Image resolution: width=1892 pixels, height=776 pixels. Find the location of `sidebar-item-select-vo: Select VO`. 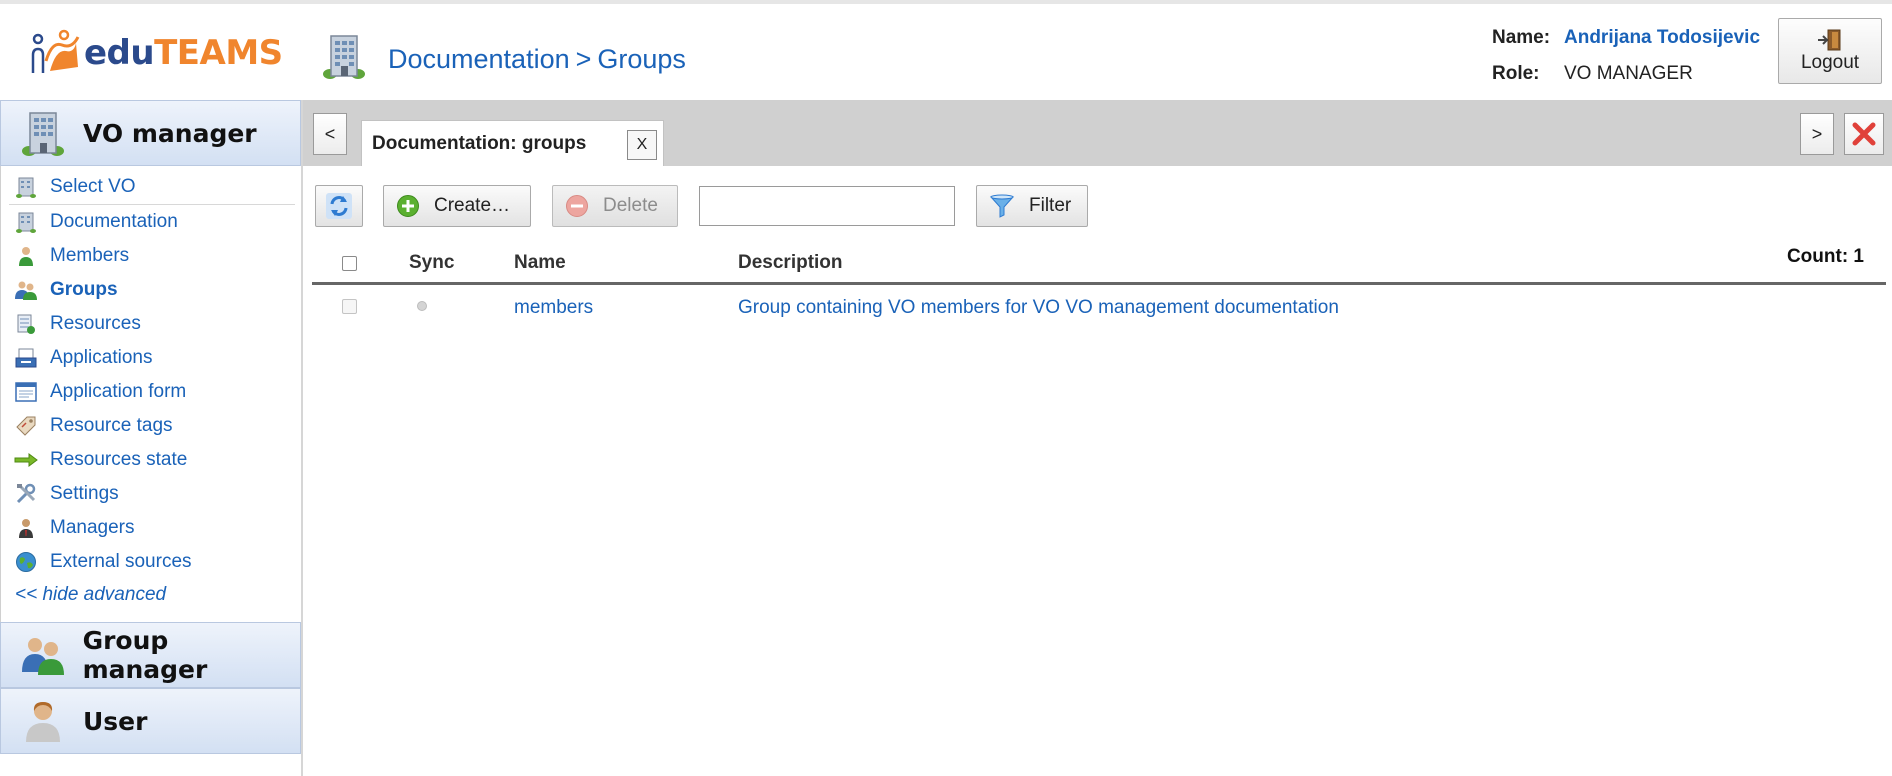

sidebar-item-select-vo: Select VO is located at coordinates (152, 187).